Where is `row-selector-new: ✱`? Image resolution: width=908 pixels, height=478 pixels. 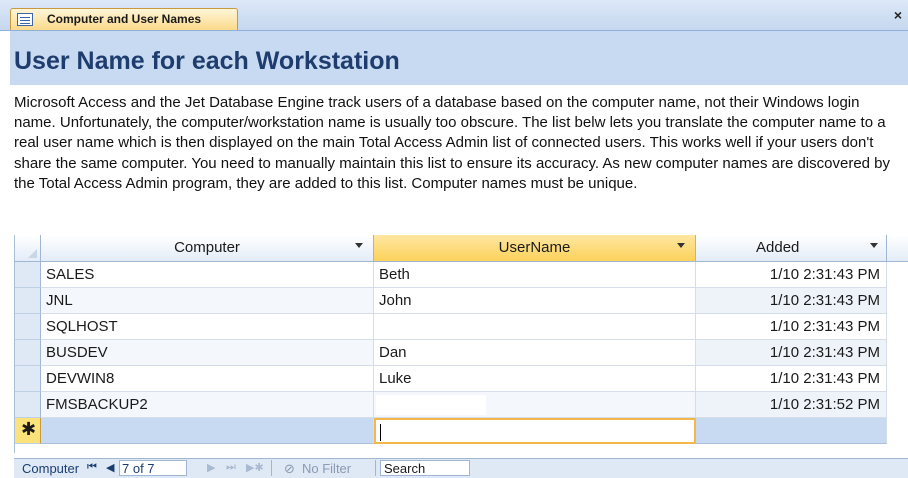 row-selector-new: ✱ is located at coordinates (28, 431).